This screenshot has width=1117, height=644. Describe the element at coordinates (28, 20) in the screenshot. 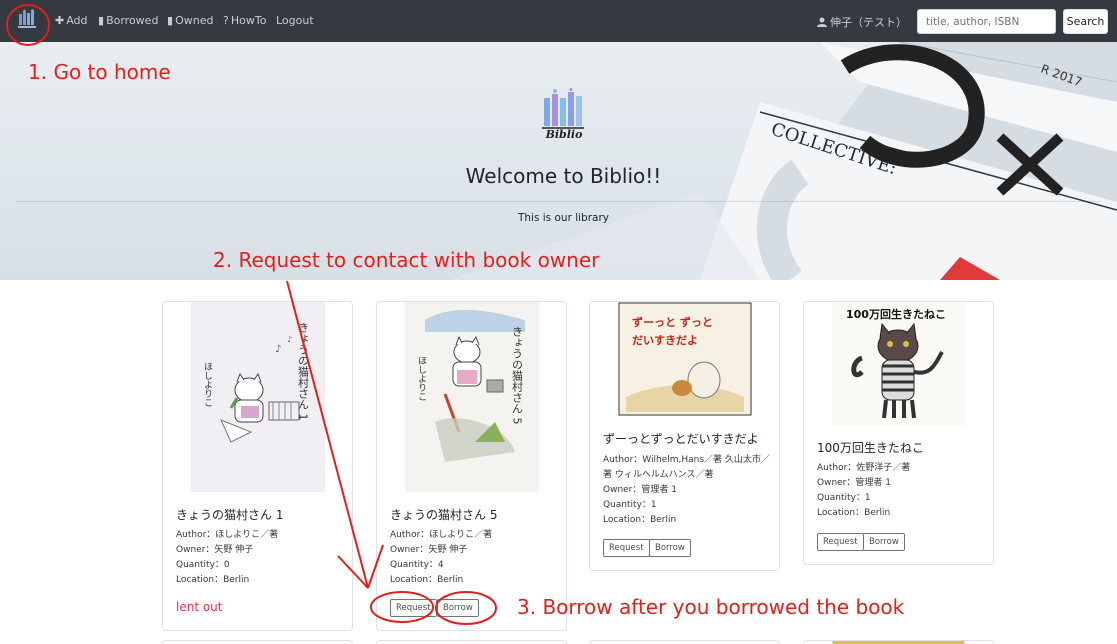

I see `biblio-logo-icon` at that location.